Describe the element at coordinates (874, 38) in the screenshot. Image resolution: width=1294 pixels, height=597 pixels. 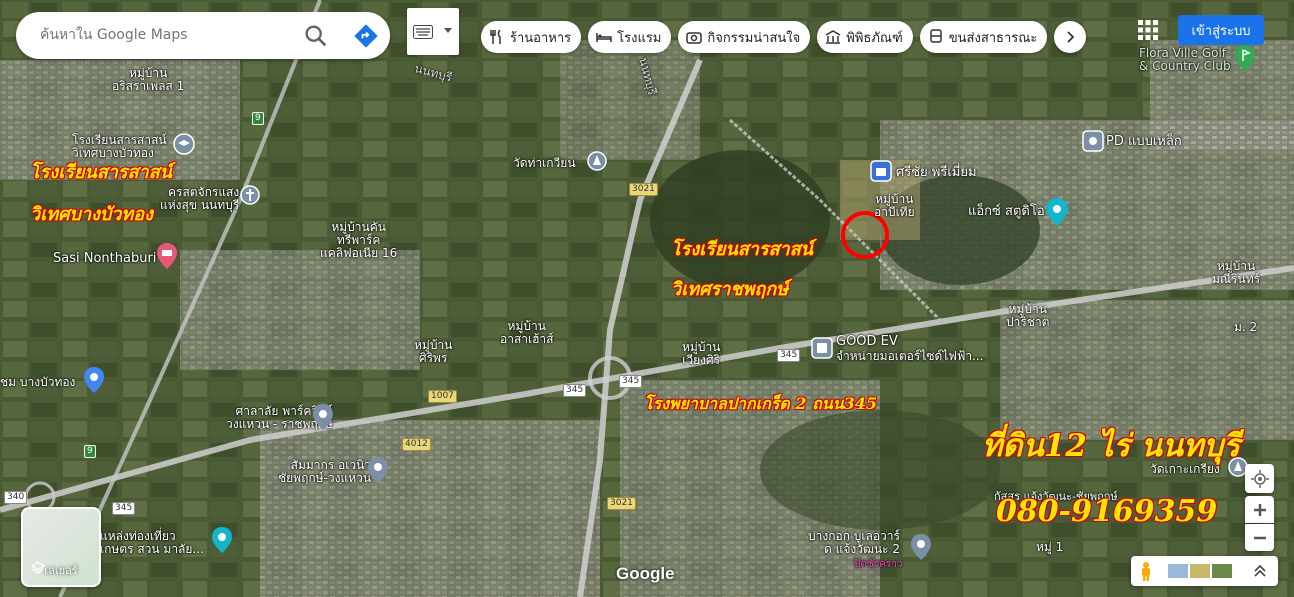
I see `chip-label: พิพิธภัณฑ์` at that location.